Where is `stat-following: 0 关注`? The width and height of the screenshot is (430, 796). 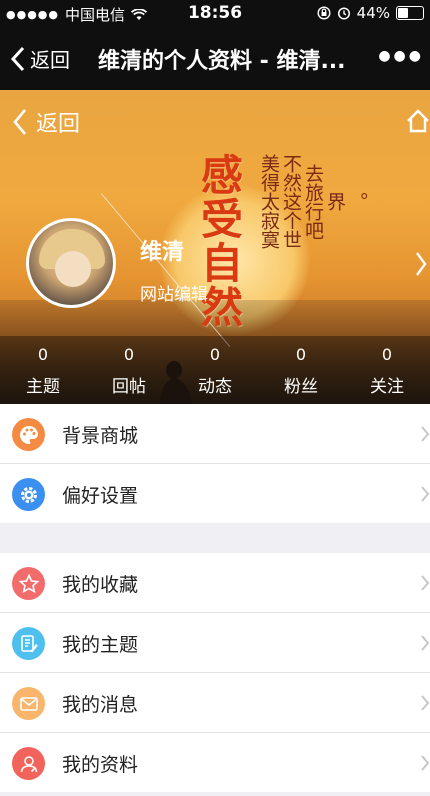 stat-following: 0 关注 is located at coordinates (387, 370).